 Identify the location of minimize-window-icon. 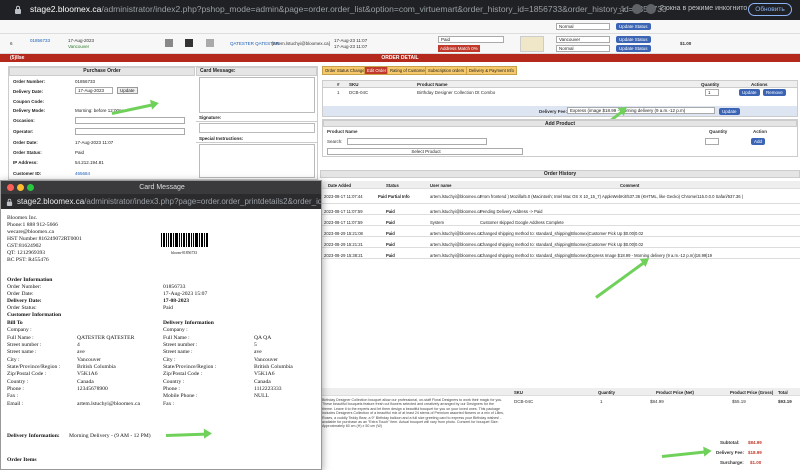
(20, 187).